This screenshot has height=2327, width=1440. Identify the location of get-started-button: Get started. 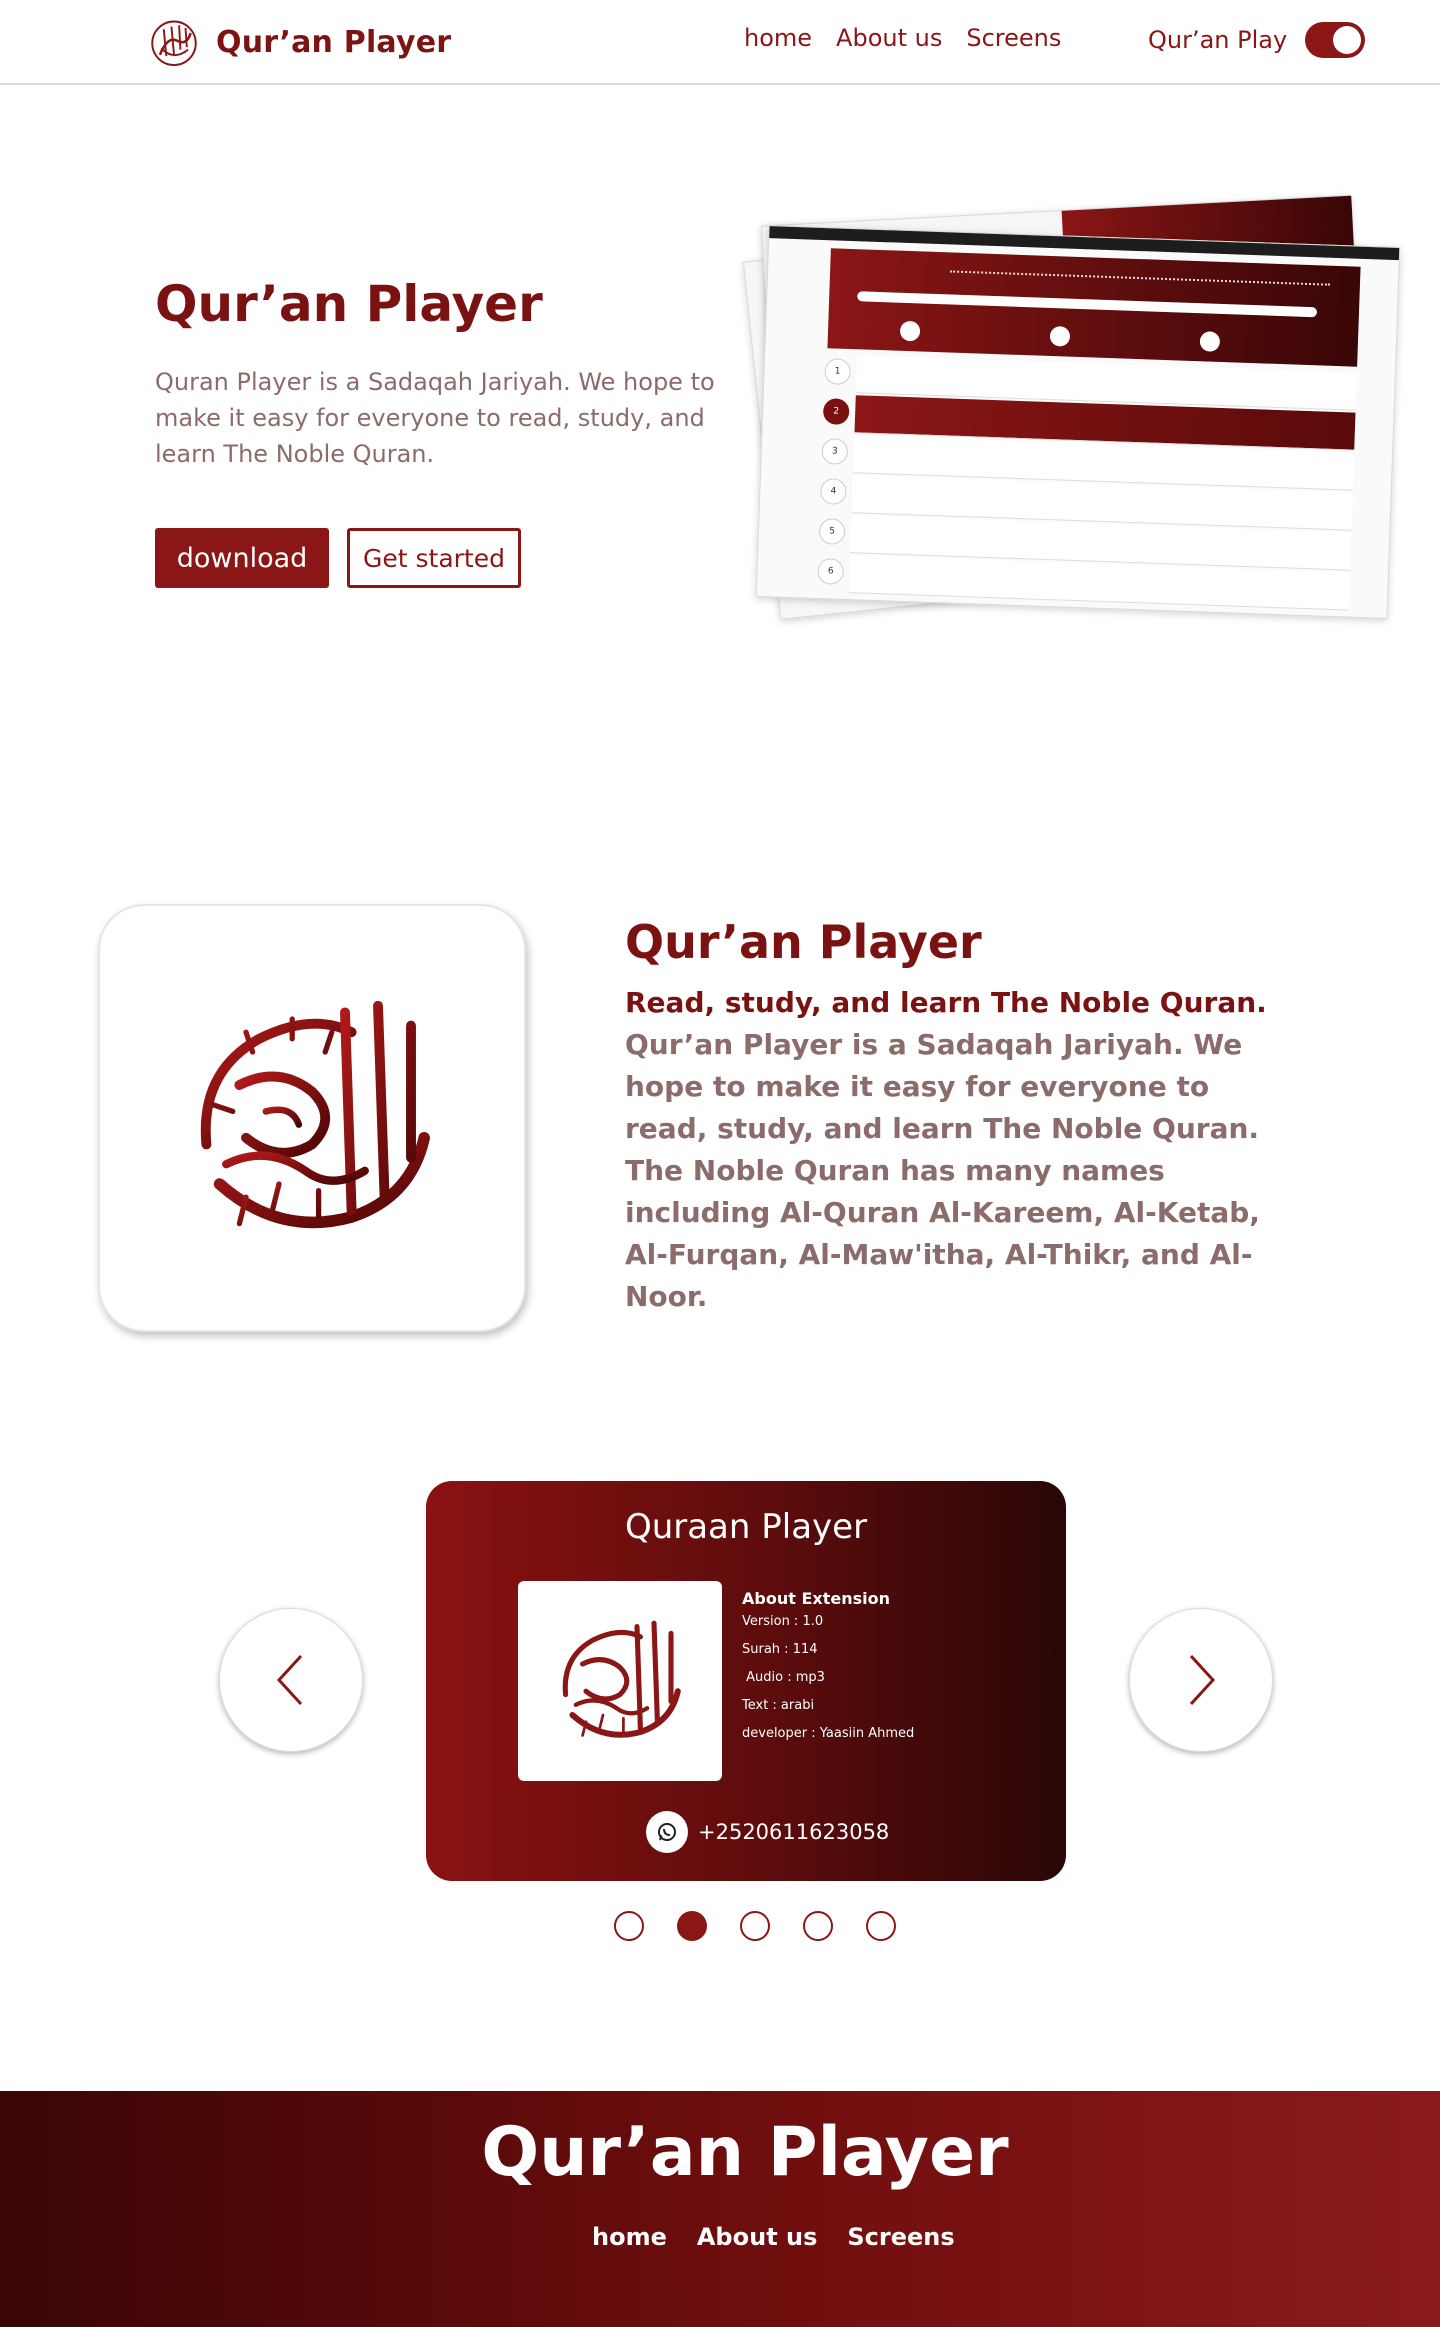
(434, 558).